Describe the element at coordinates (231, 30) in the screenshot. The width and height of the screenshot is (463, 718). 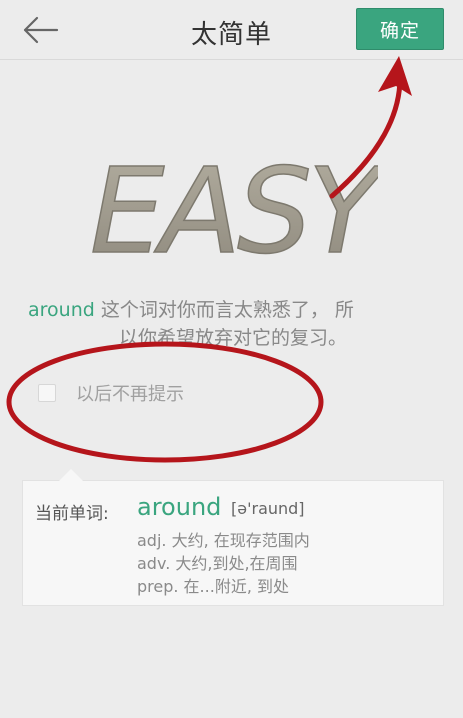
I see `header-bar: 太简单 确定` at that location.